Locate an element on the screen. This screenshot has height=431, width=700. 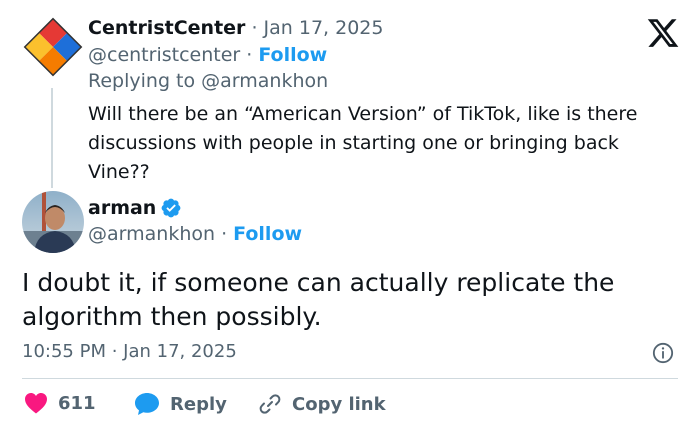
replying-handle: @armankhon is located at coordinates (264, 81).